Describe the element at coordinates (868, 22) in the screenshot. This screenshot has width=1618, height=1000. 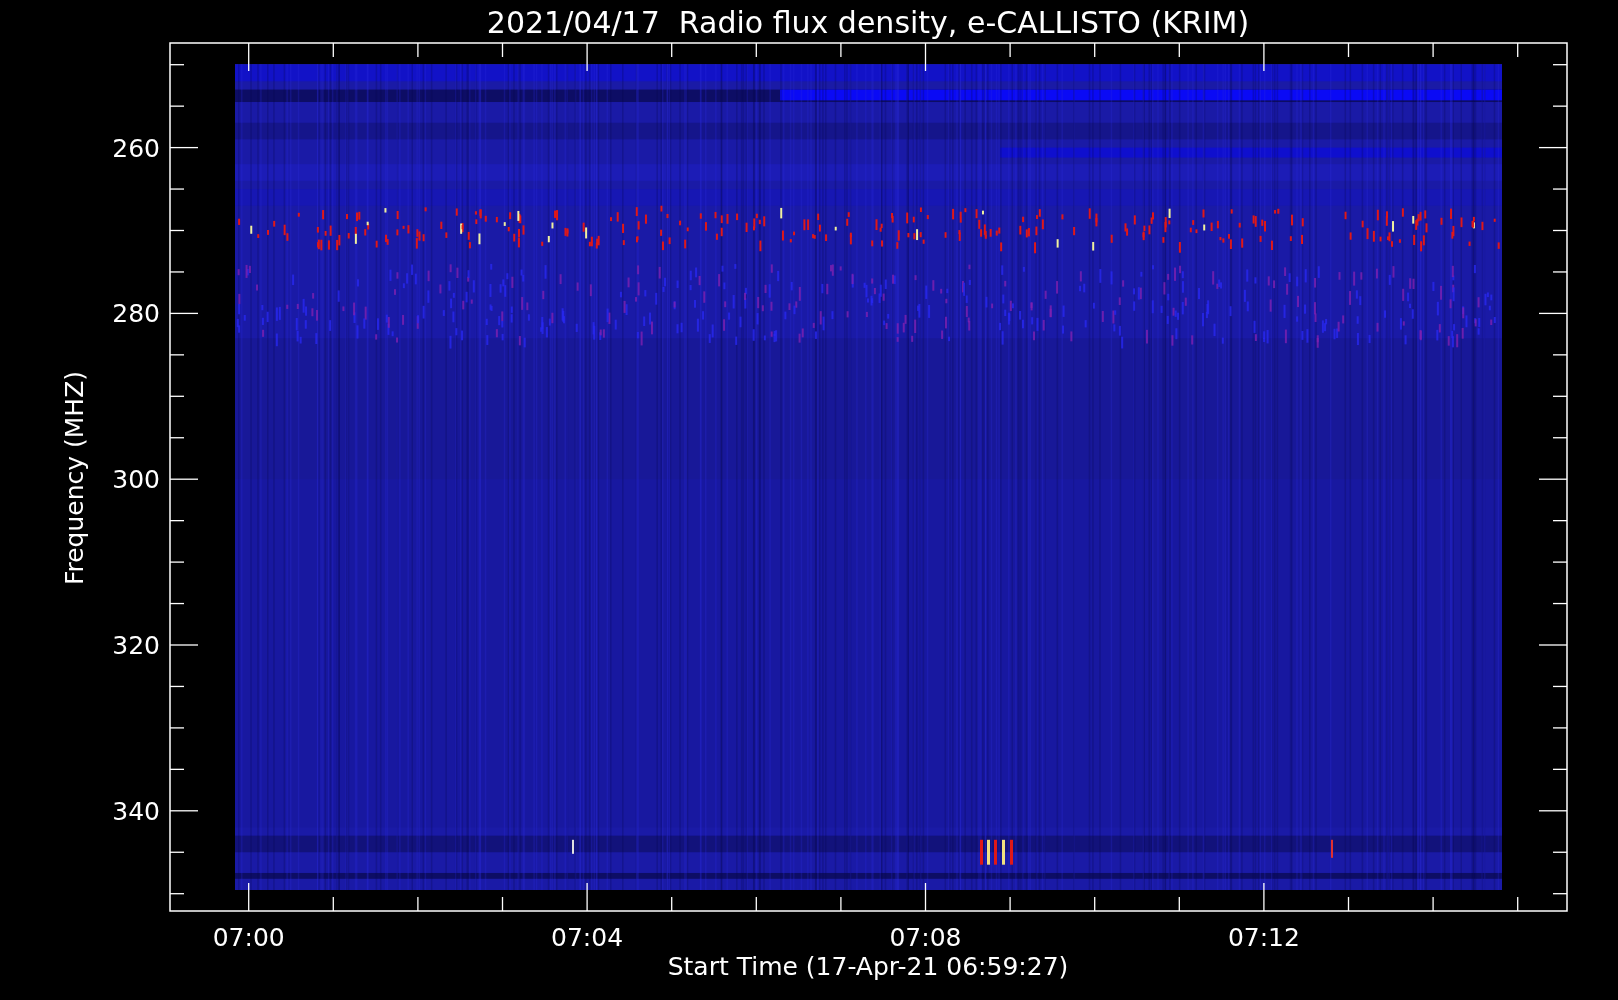
I see `chart-title: 2021/04/17 Radio flux density, e-CALLISTO (KRIM)` at that location.